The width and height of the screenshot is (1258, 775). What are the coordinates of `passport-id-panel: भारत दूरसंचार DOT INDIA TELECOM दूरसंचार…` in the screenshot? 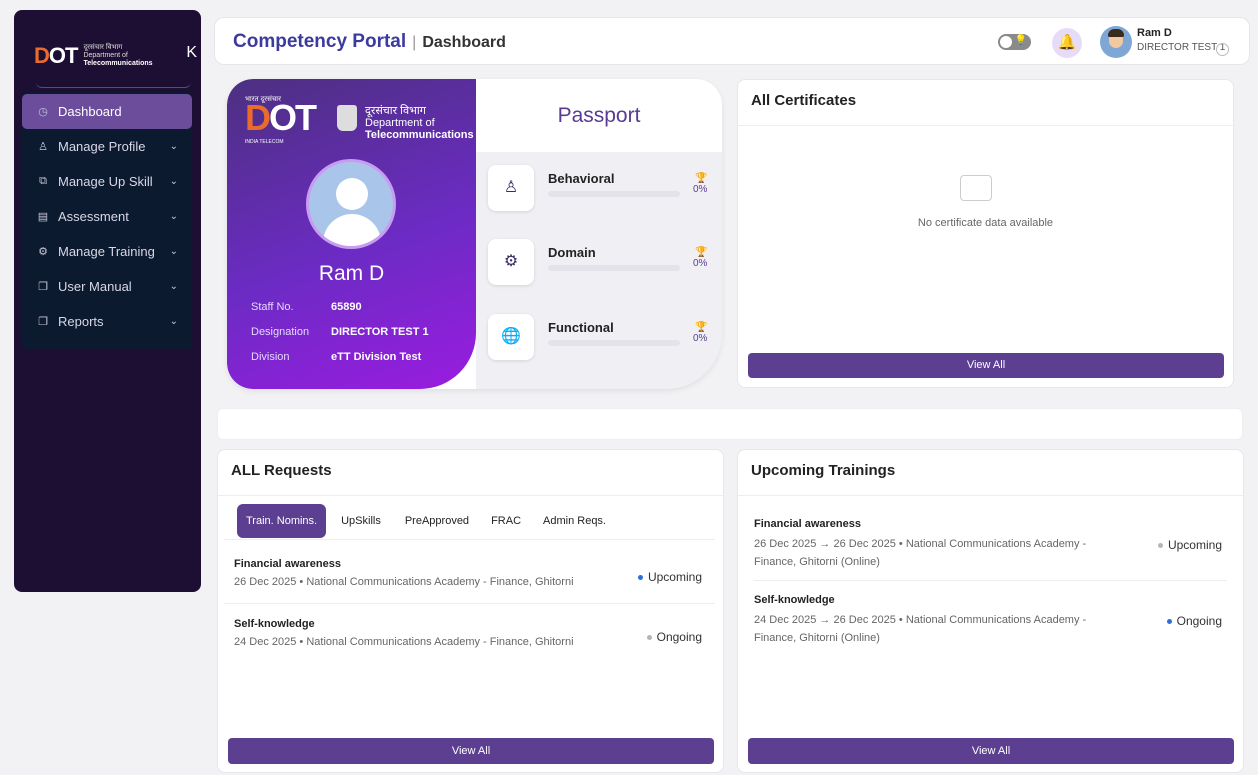 It's located at (351, 234).